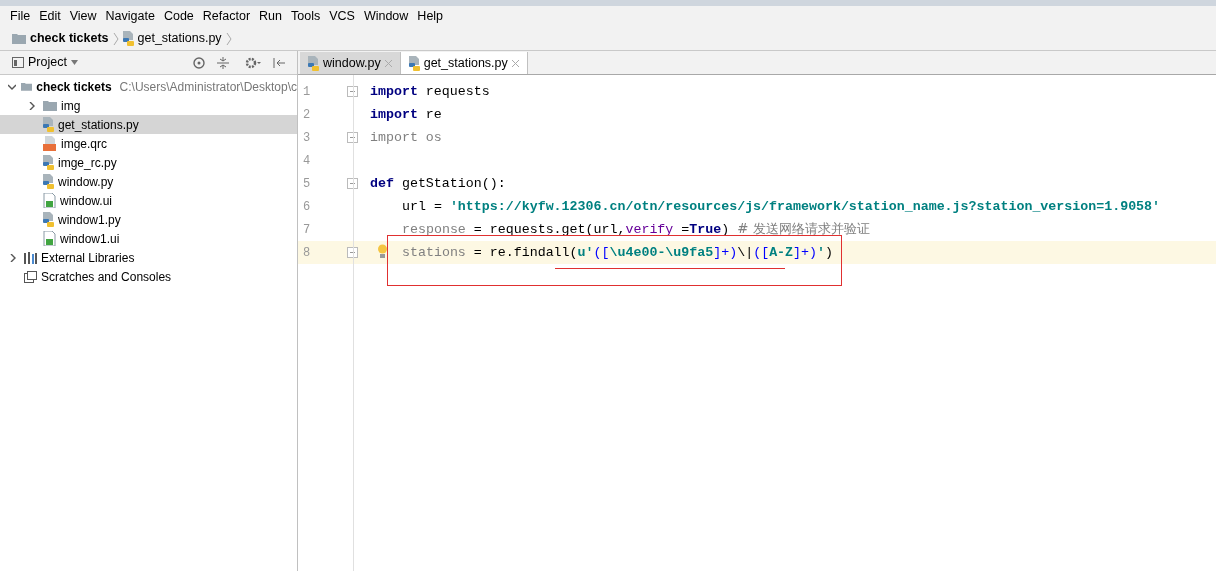  What do you see at coordinates (148, 238) in the screenshot?
I see `tree-item: window1.ui` at bounding box center [148, 238].